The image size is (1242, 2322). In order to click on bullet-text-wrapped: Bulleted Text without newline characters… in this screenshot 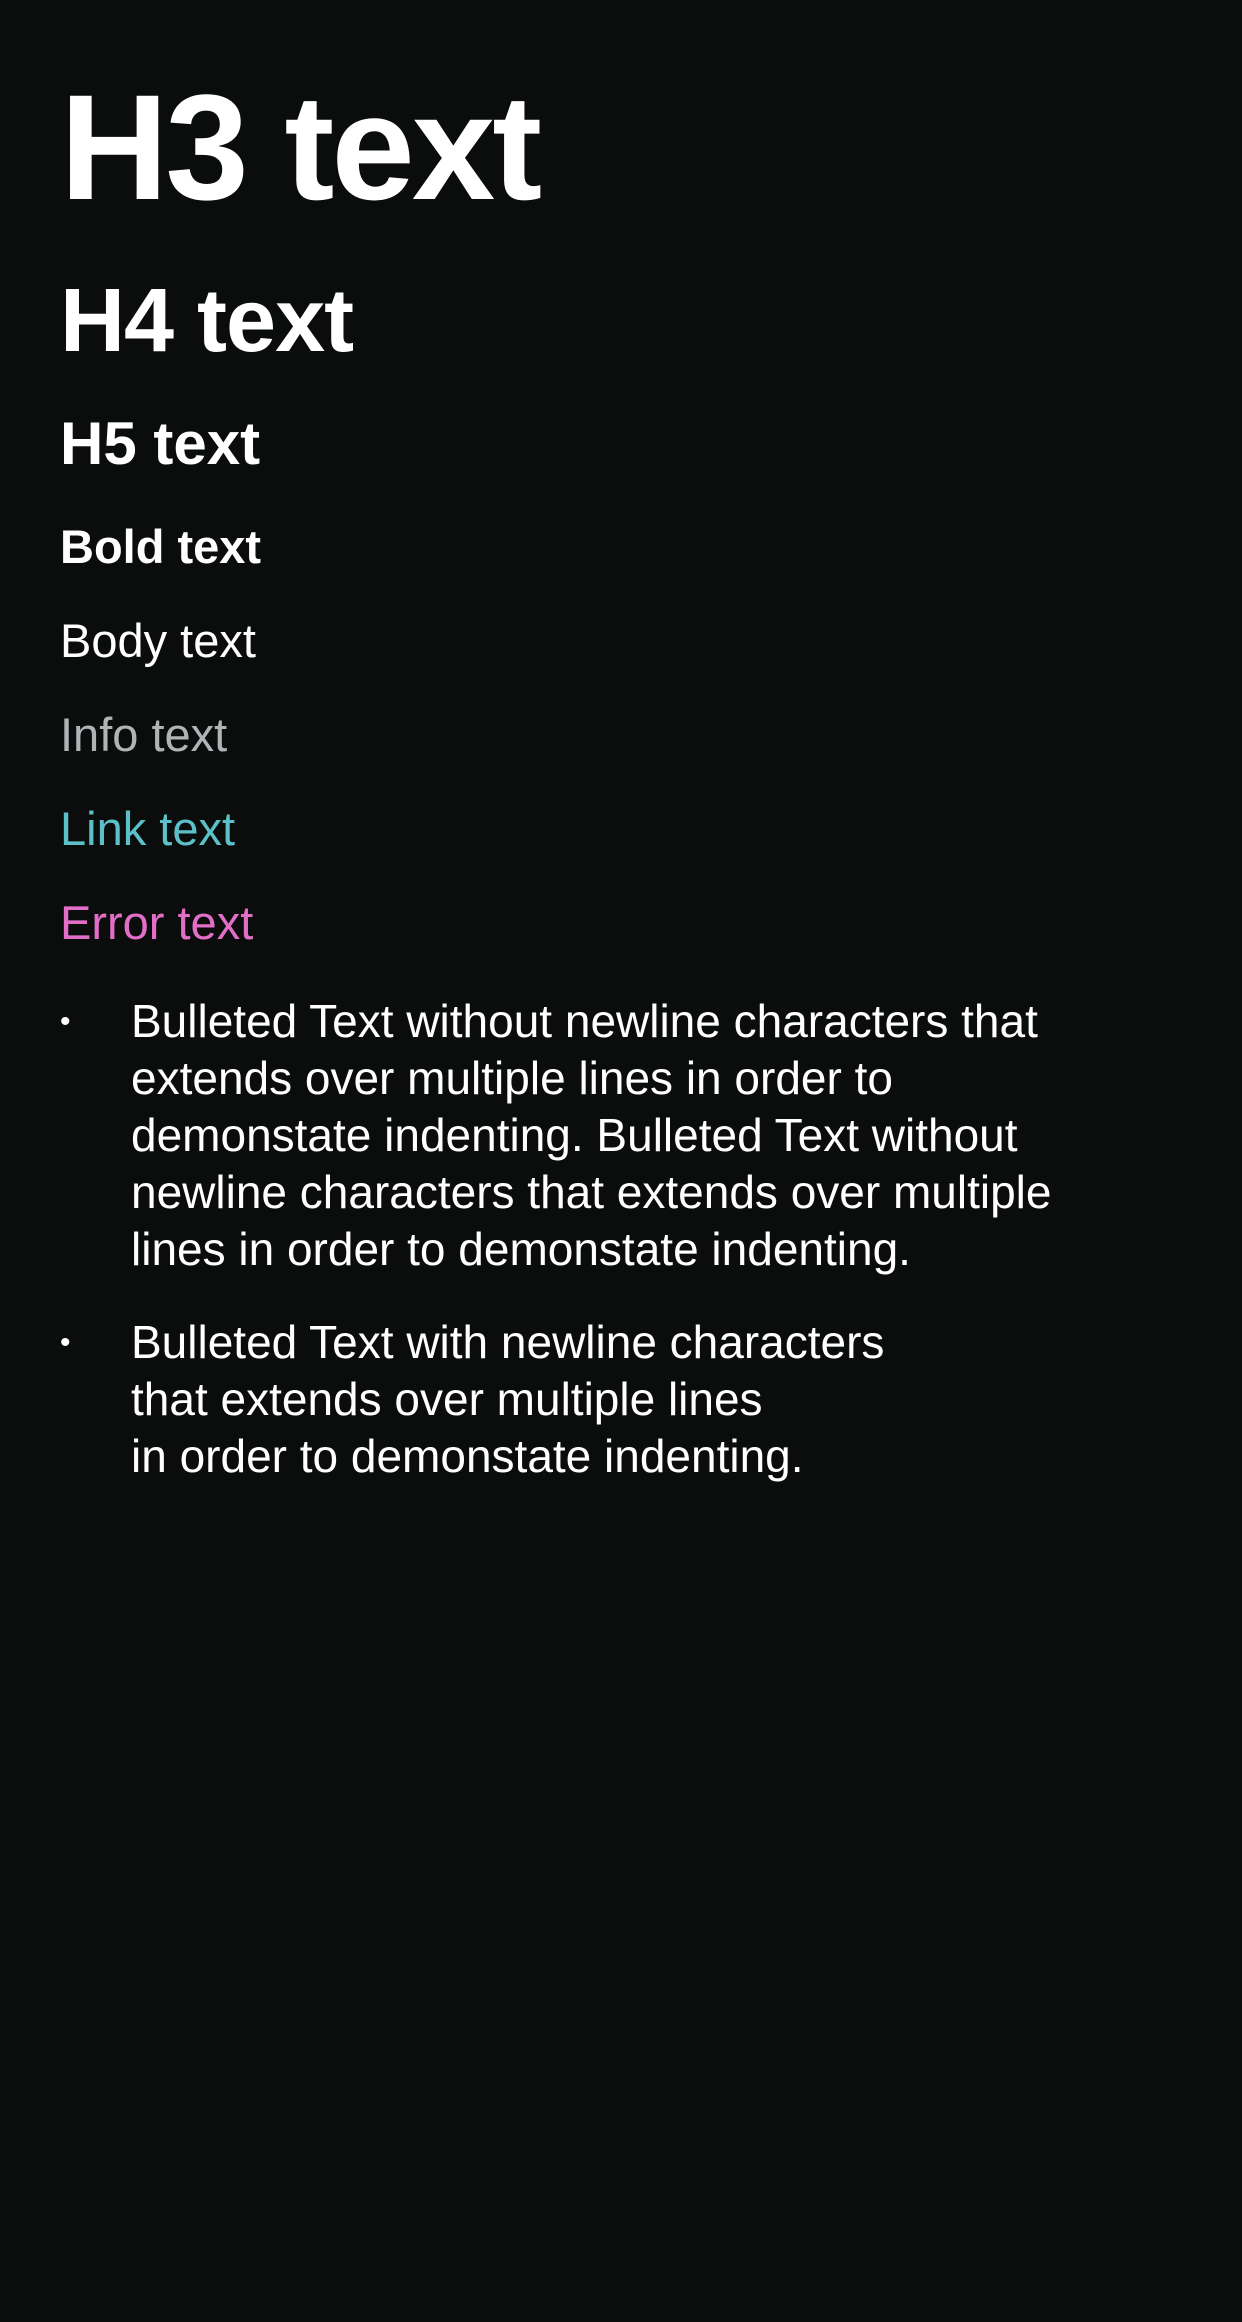, I will do `click(661, 1135)`.